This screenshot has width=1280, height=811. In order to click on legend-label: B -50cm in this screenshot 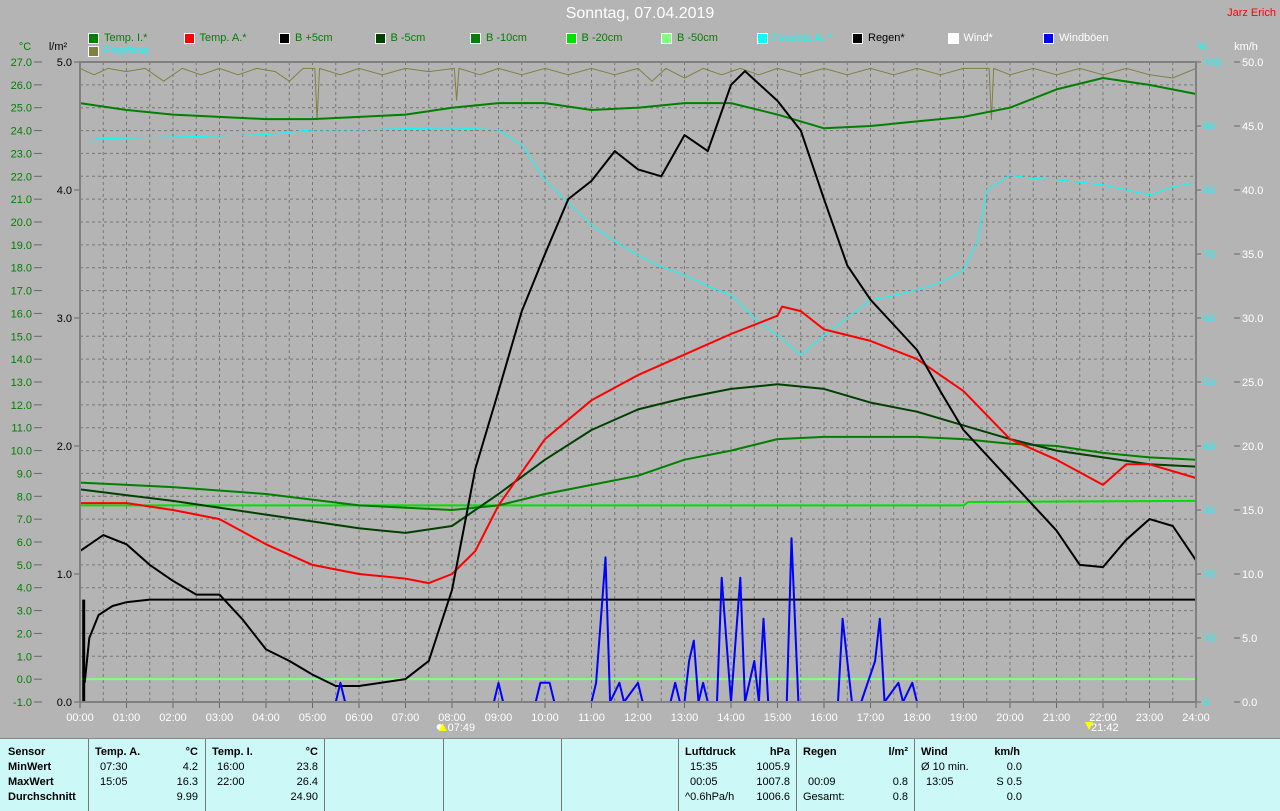, I will do `click(697, 38)`.